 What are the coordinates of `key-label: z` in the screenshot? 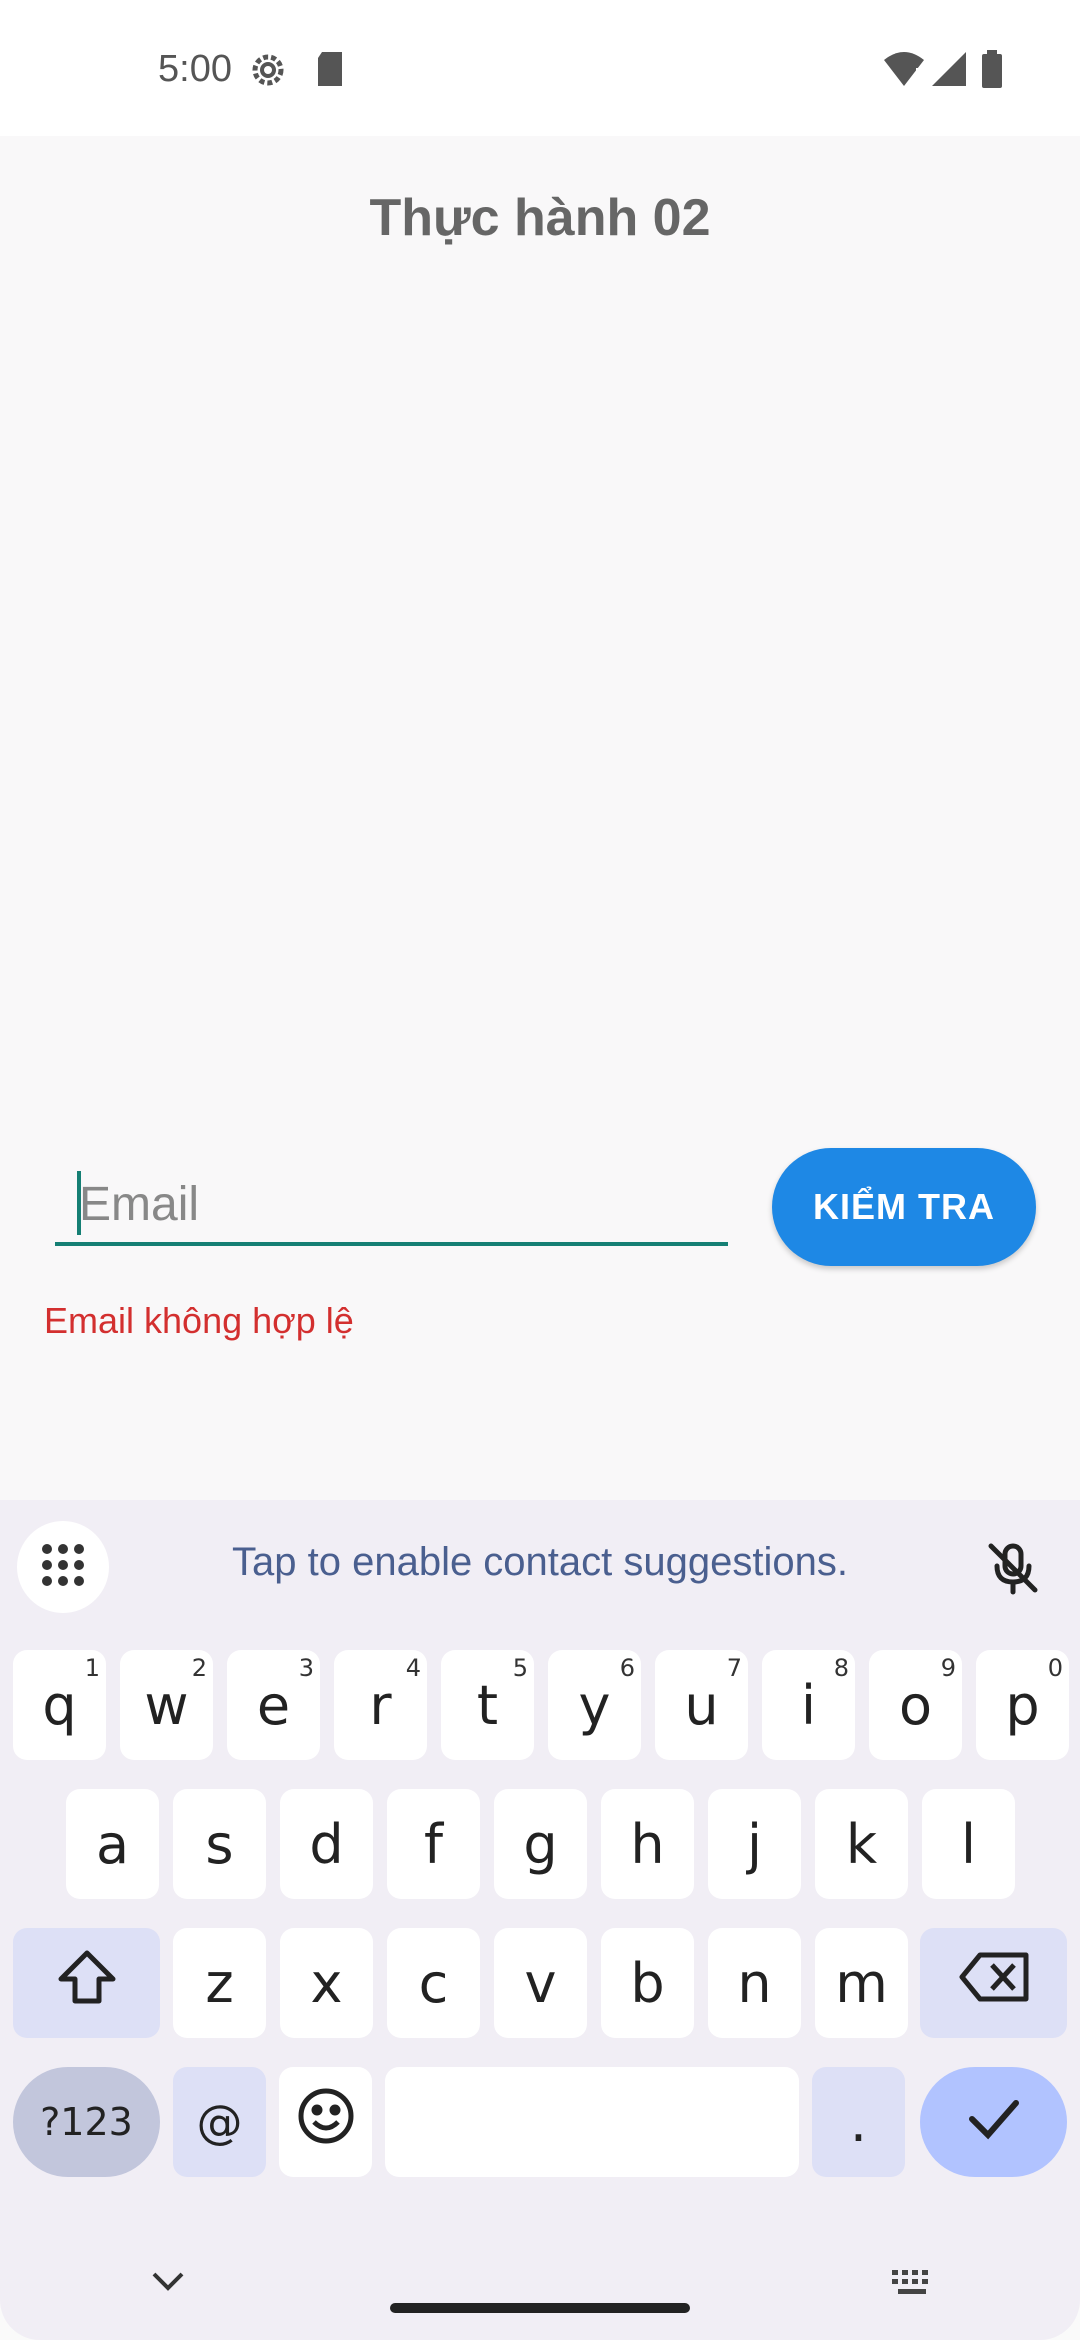 It's located at (219, 1983).